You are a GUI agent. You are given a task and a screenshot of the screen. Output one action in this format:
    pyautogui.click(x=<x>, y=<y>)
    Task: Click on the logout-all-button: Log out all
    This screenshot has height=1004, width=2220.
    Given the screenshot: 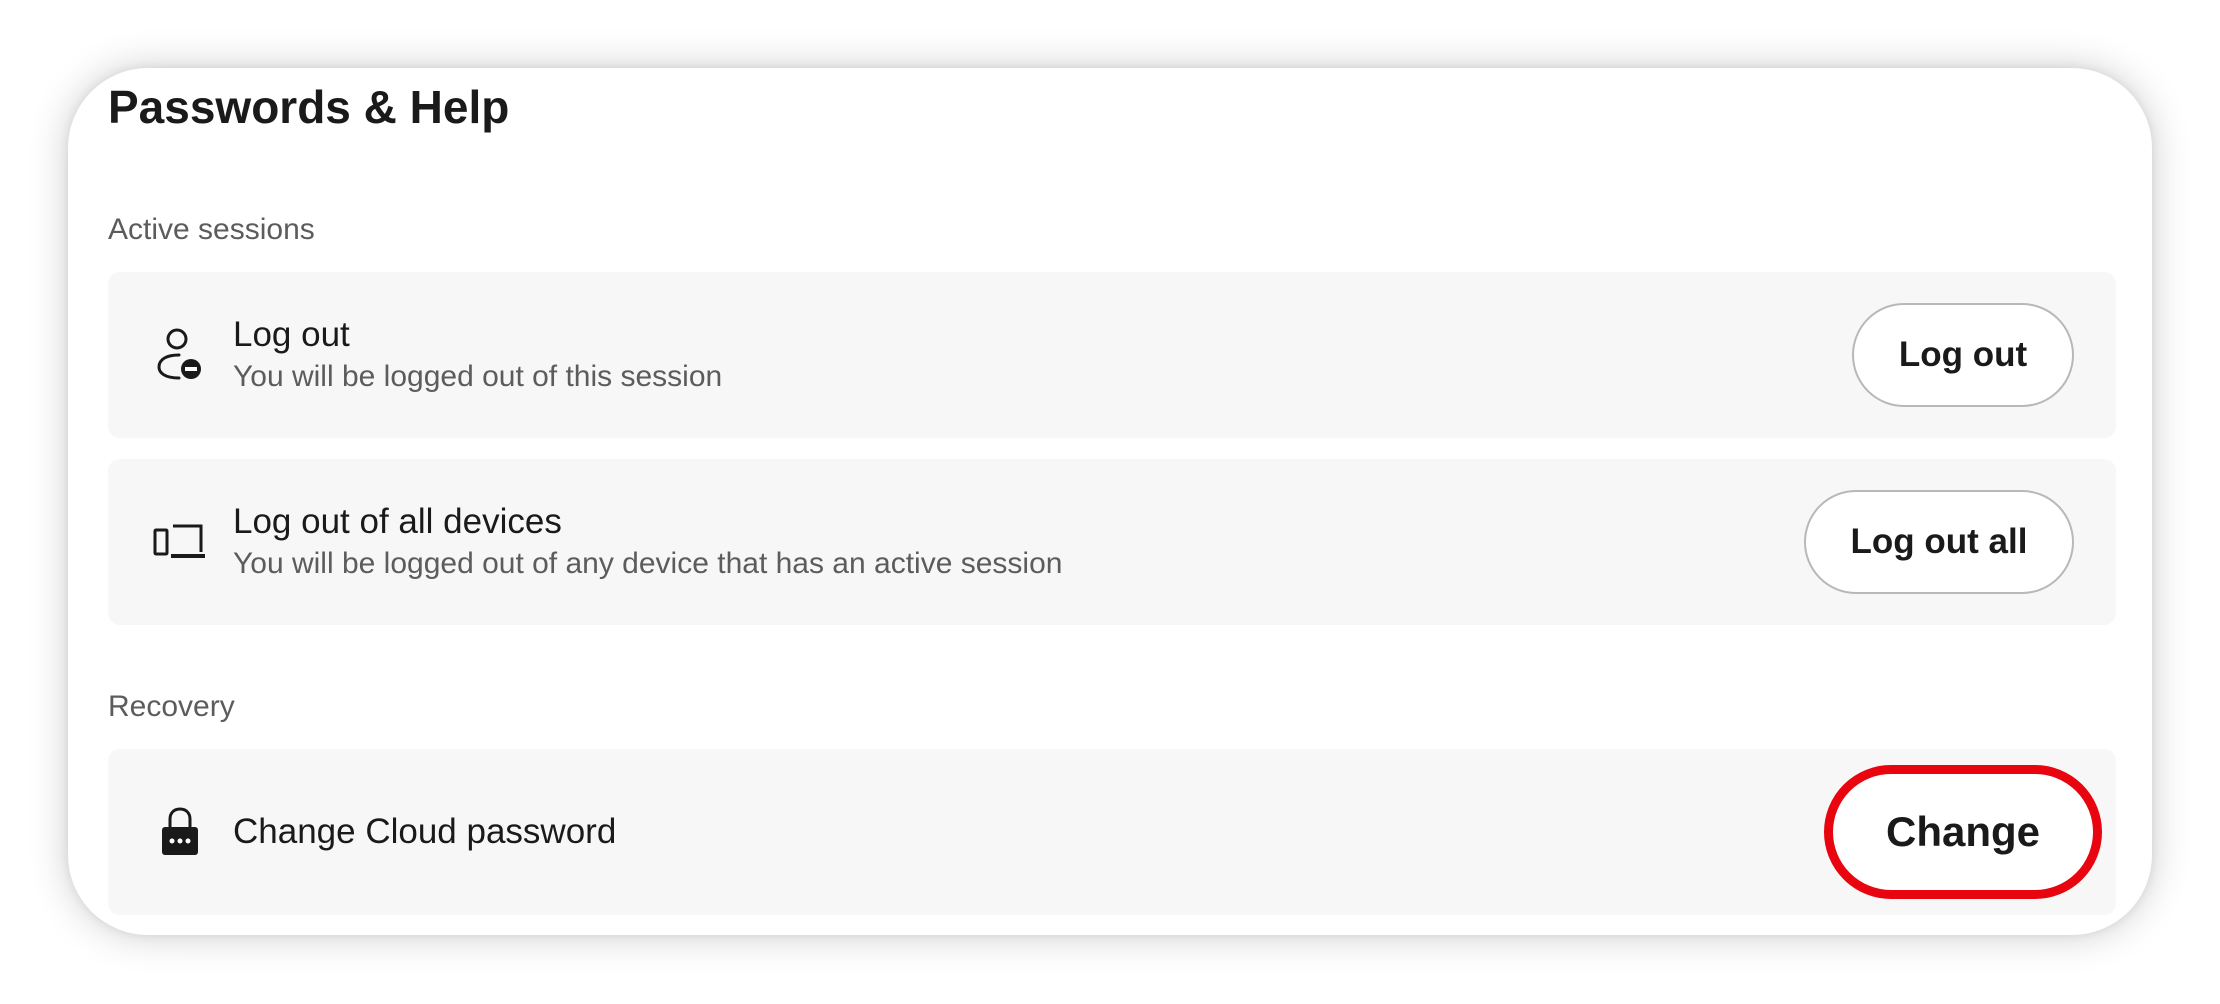 What is the action you would take?
    pyautogui.click(x=1939, y=542)
    